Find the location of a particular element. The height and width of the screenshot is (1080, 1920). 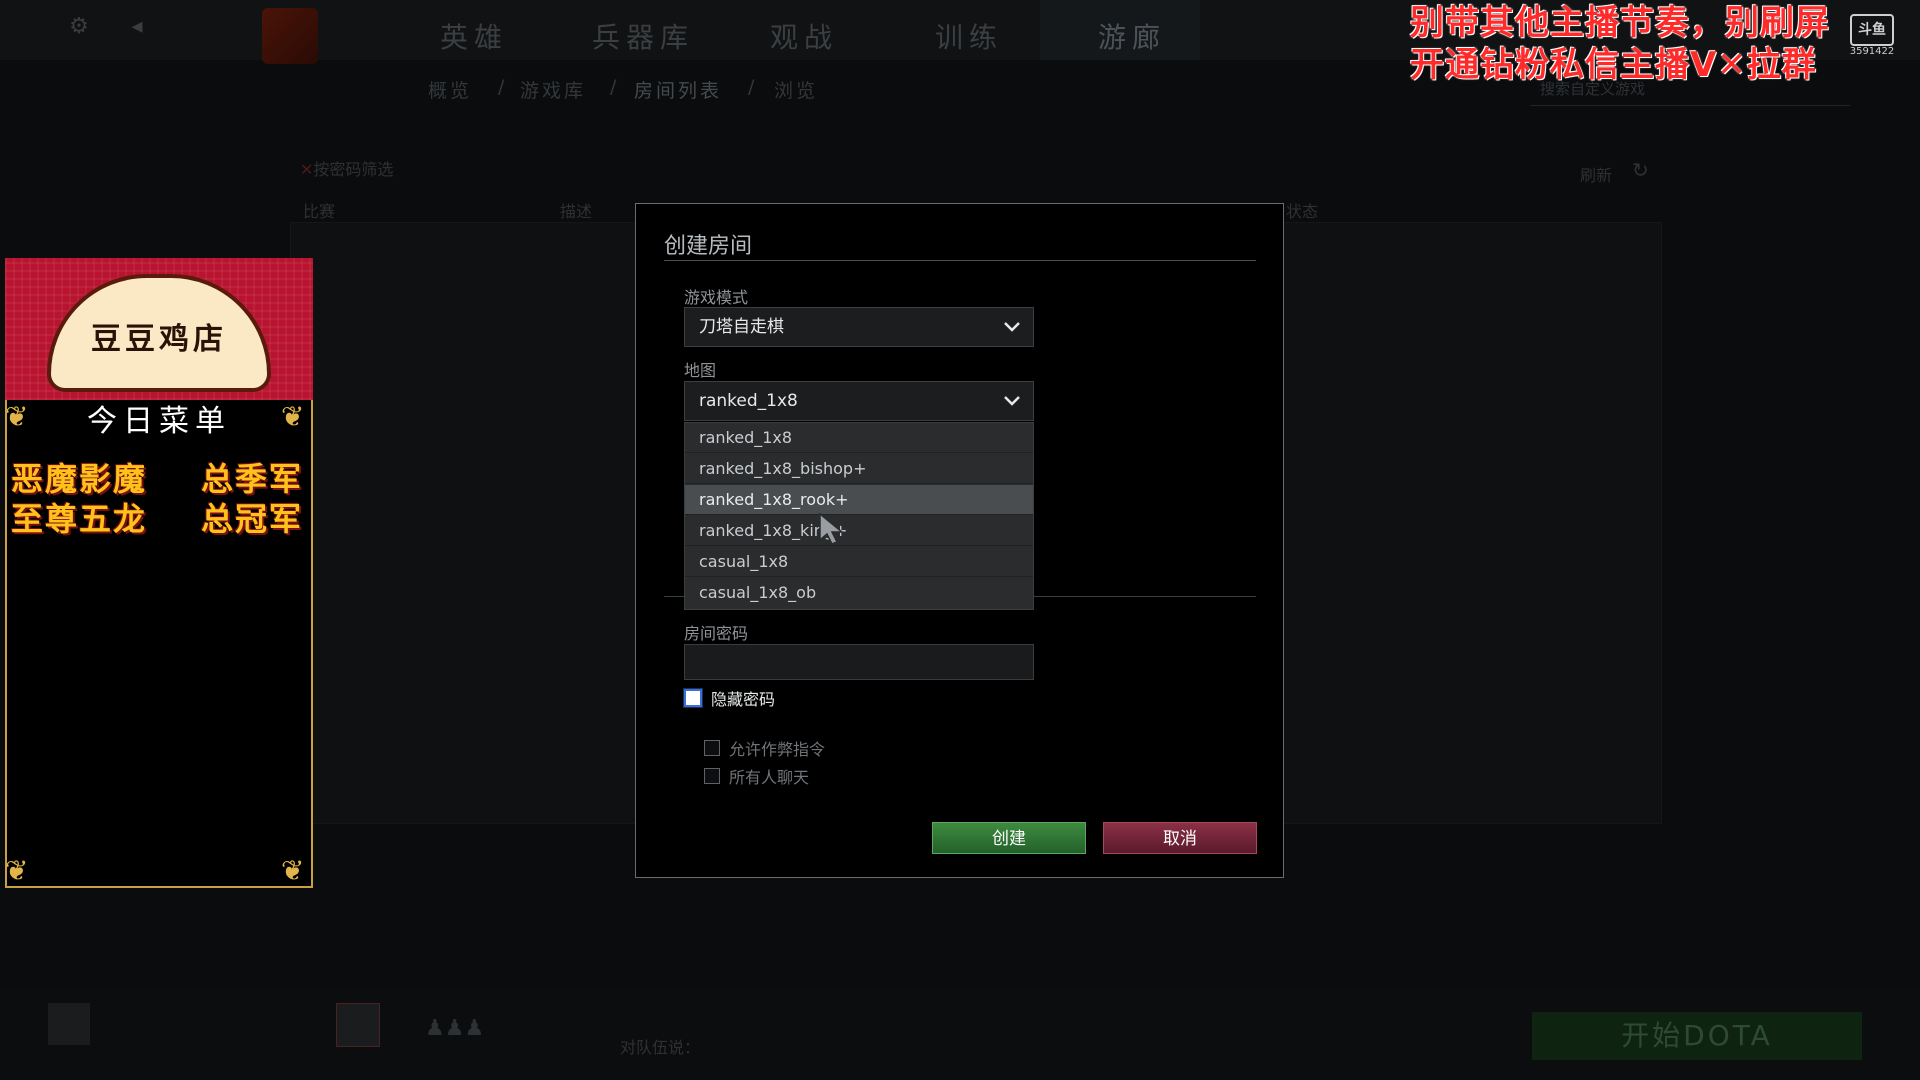

column-header-match: 比赛 is located at coordinates (319, 210).